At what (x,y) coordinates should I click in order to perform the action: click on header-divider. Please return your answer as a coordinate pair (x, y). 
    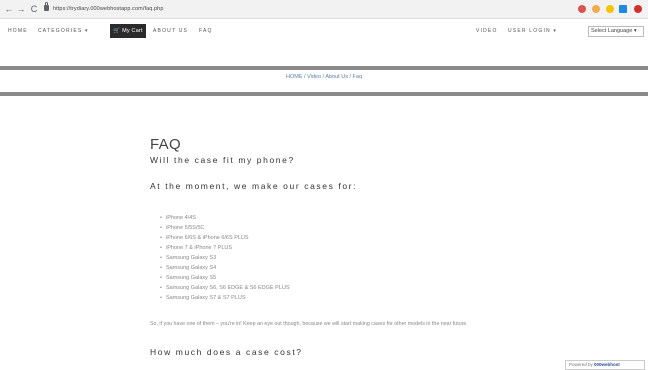
    Looking at the image, I should click on (324, 68).